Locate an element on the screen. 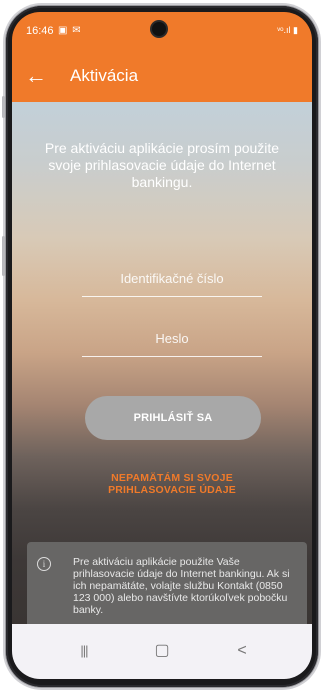 The width and height of the screenshot is (324, 693). home-icon: ▢ is located at coordinates (162, 651).